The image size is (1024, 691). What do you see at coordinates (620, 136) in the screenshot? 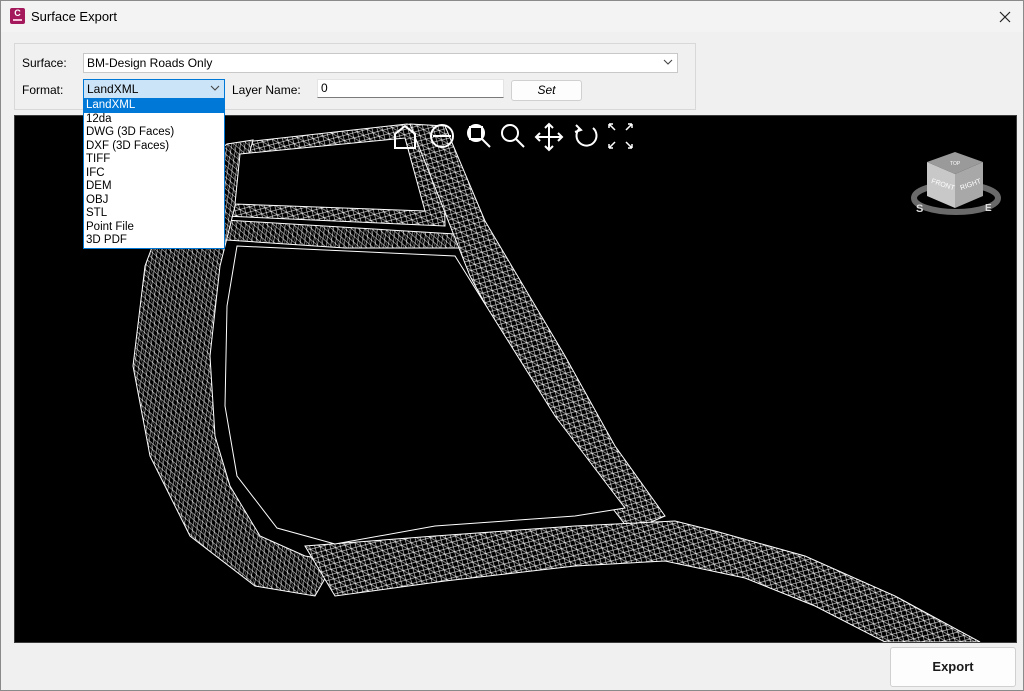
I see `extents-icon` at bounding box center [620, 136].